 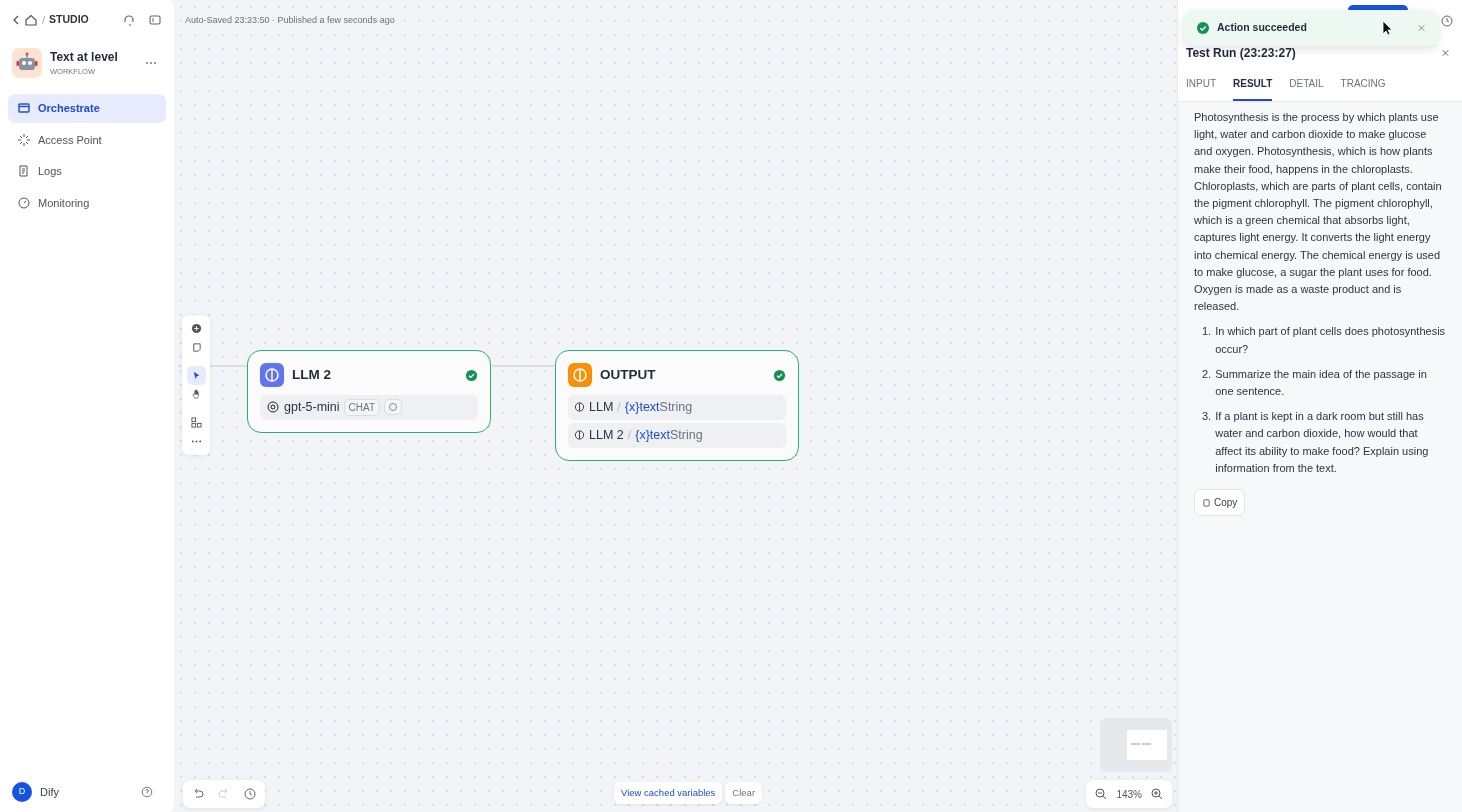 I want to click on question-text: In which part of plant cells does photosynthesis occur?, so click(x=1330, y=340).